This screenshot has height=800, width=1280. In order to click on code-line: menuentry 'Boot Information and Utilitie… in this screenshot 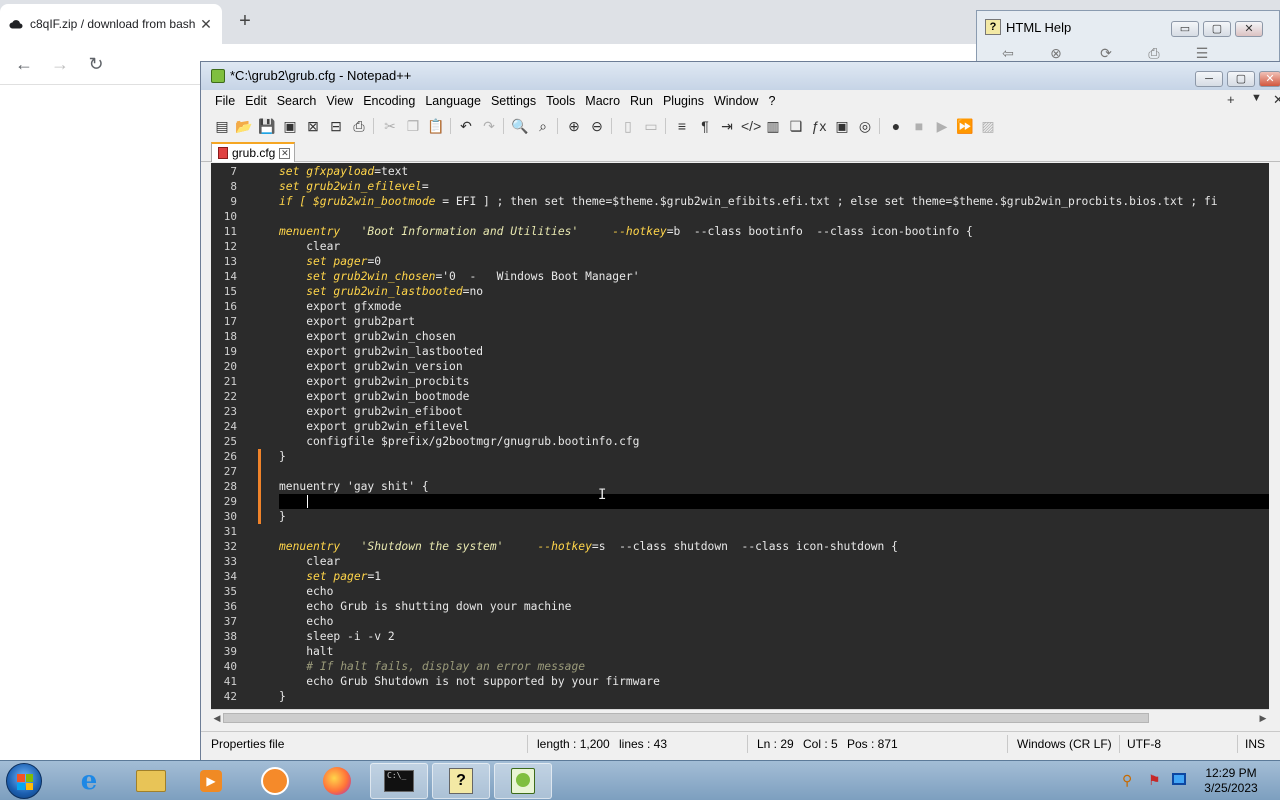, I will do `click(779, 231)`.